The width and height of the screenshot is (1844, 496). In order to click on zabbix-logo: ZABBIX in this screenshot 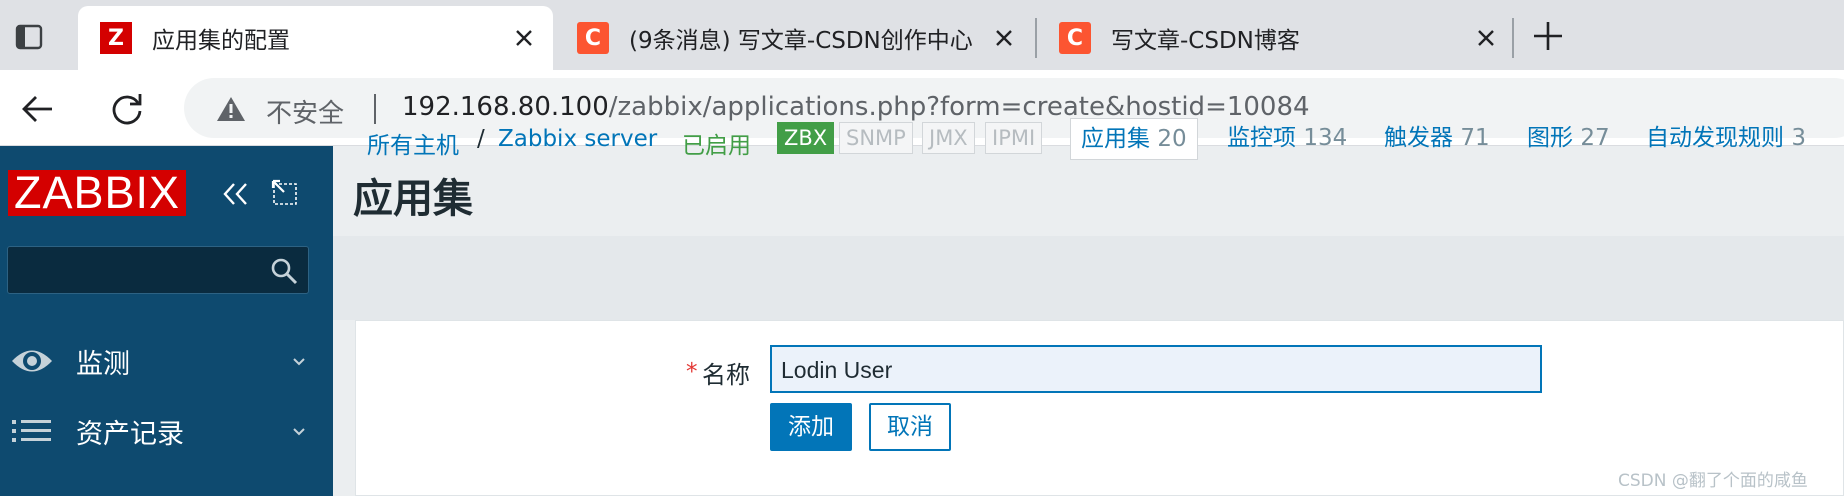, I will do `click(97, 193)`.